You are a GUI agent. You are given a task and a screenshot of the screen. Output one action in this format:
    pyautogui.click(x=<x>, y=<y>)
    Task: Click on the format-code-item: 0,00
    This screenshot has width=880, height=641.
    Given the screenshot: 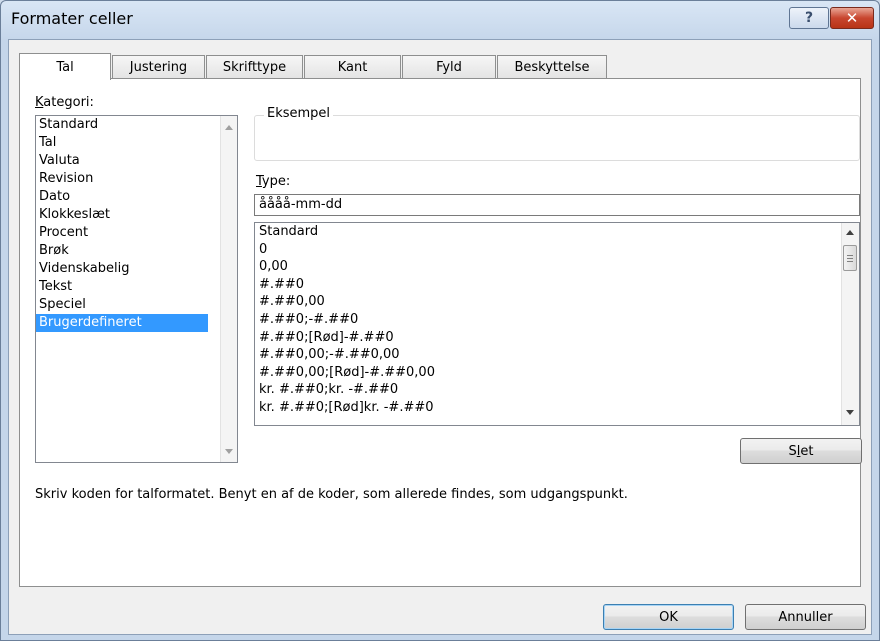 What is the action you would take?
    pyautogui.click(x=557, y=267)
    